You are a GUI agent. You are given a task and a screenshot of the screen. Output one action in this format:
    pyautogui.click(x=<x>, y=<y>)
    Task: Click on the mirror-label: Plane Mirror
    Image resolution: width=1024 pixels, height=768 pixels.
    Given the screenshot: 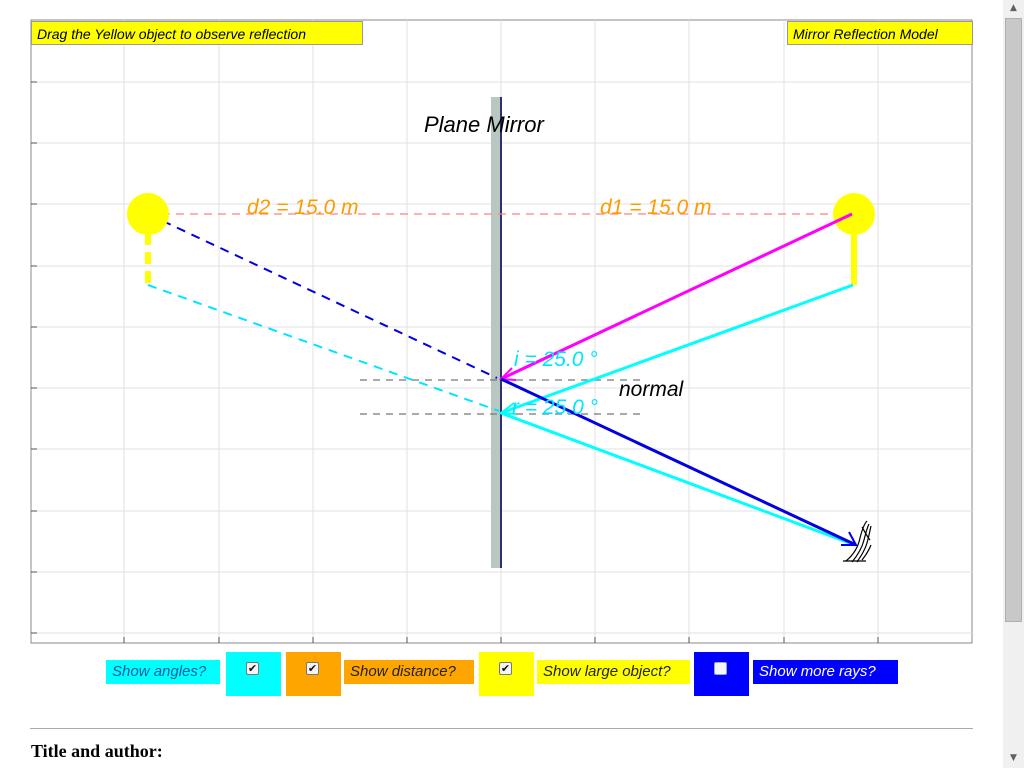 What is the action you would take?
    pyautogui.click(x=484, y=124)
    